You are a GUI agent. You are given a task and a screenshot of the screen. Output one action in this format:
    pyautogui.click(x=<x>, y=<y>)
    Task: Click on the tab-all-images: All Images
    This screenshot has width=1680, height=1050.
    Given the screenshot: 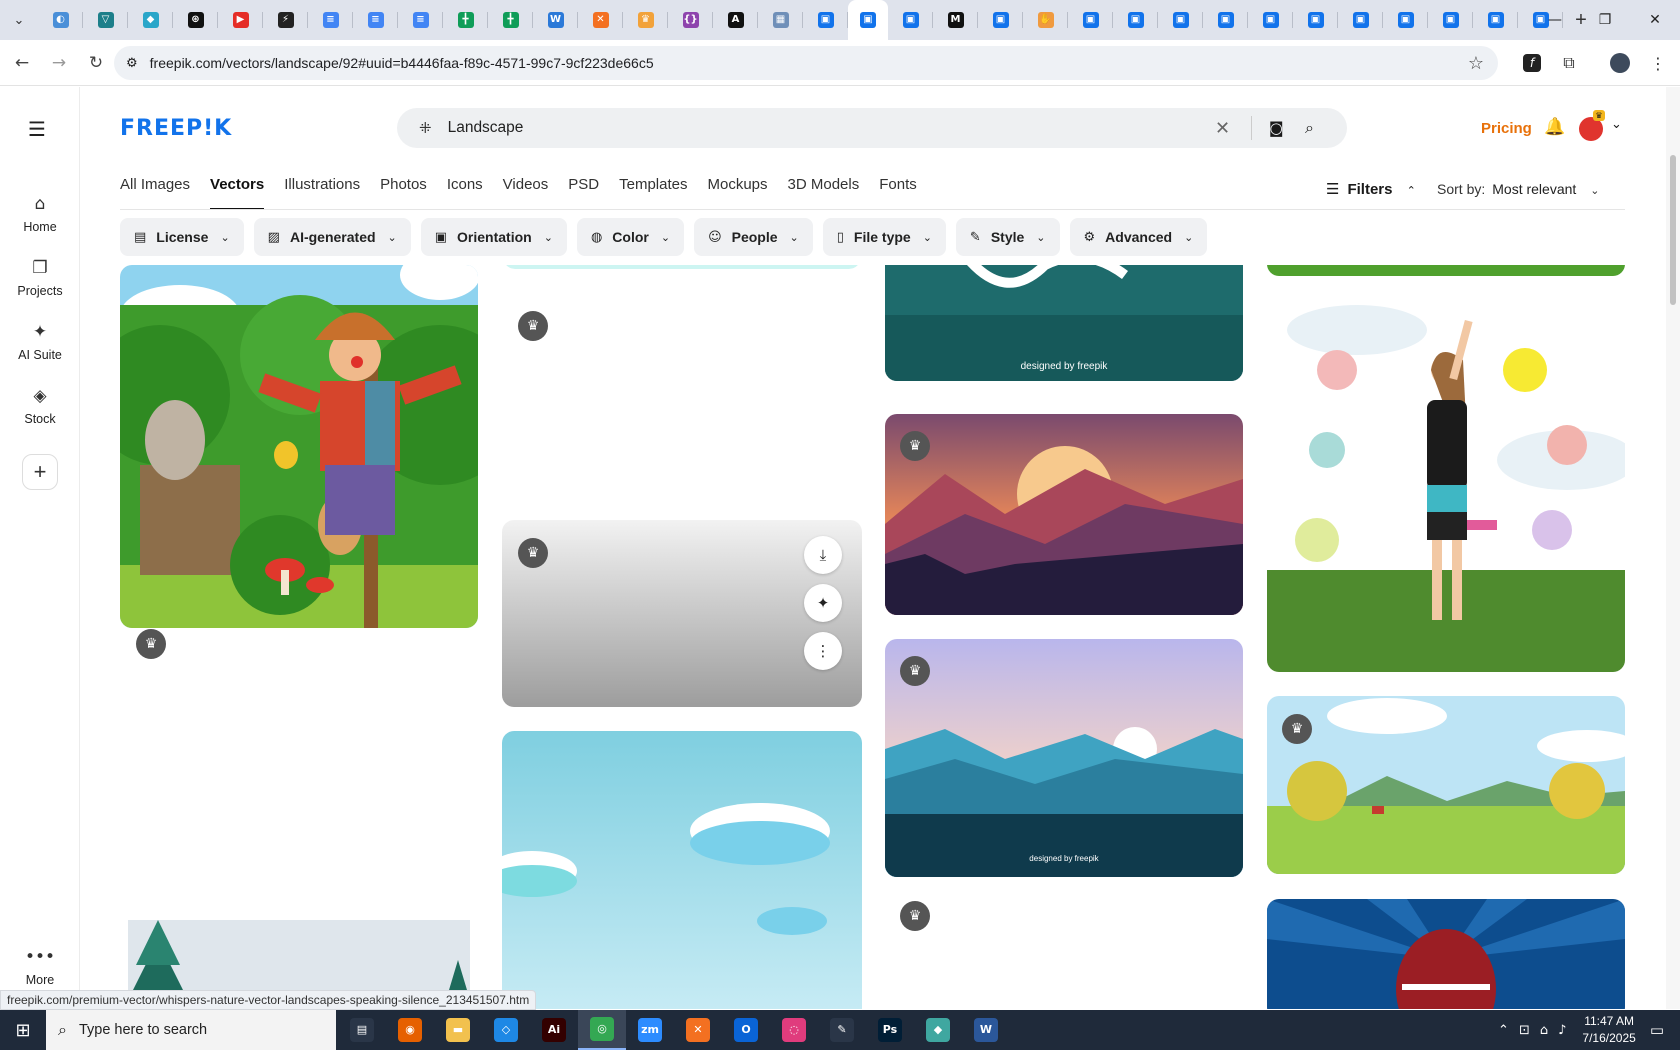 What is the action you would take?
    pyautogui.click(x=155, y=193)
    